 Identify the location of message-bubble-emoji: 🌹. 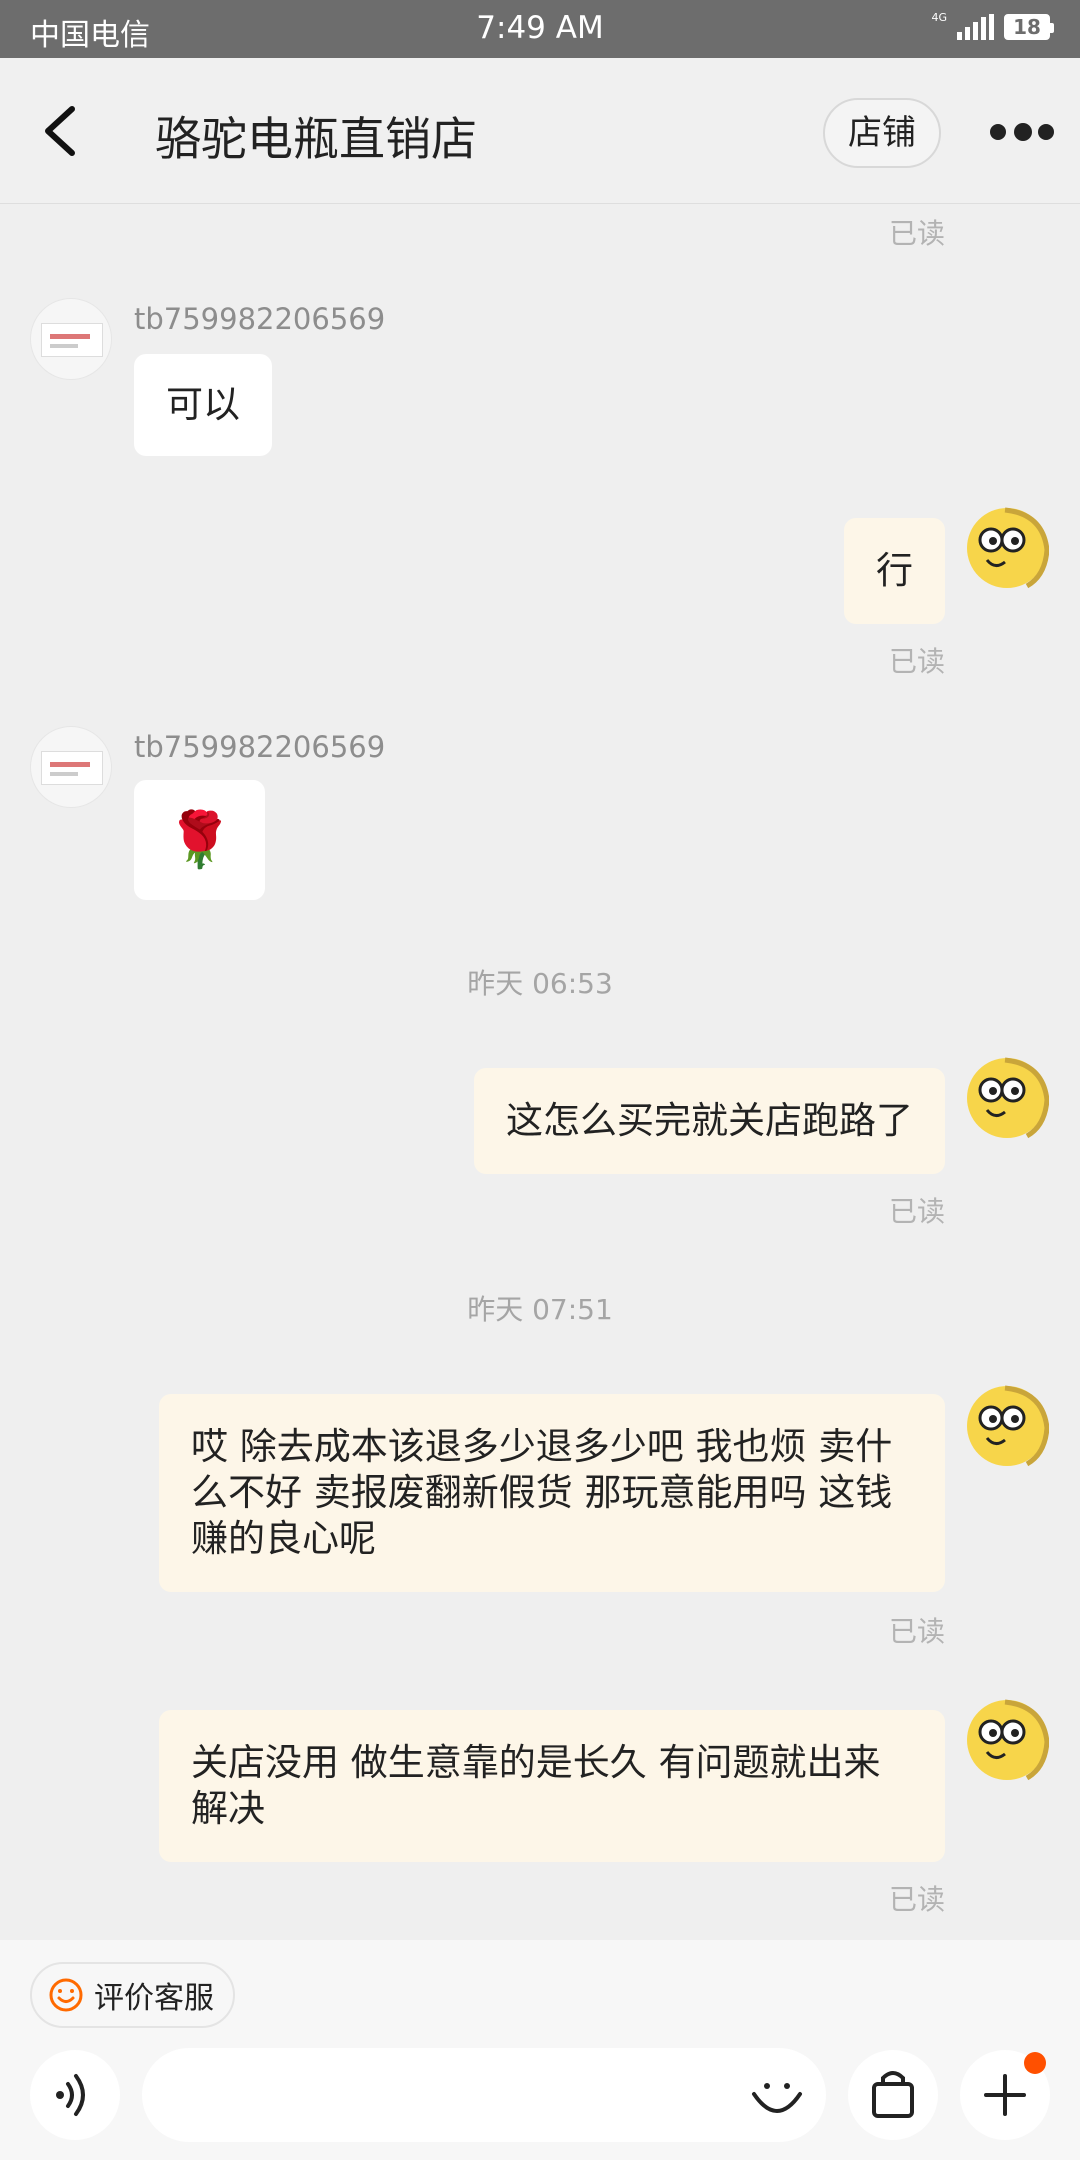
(200, 840).